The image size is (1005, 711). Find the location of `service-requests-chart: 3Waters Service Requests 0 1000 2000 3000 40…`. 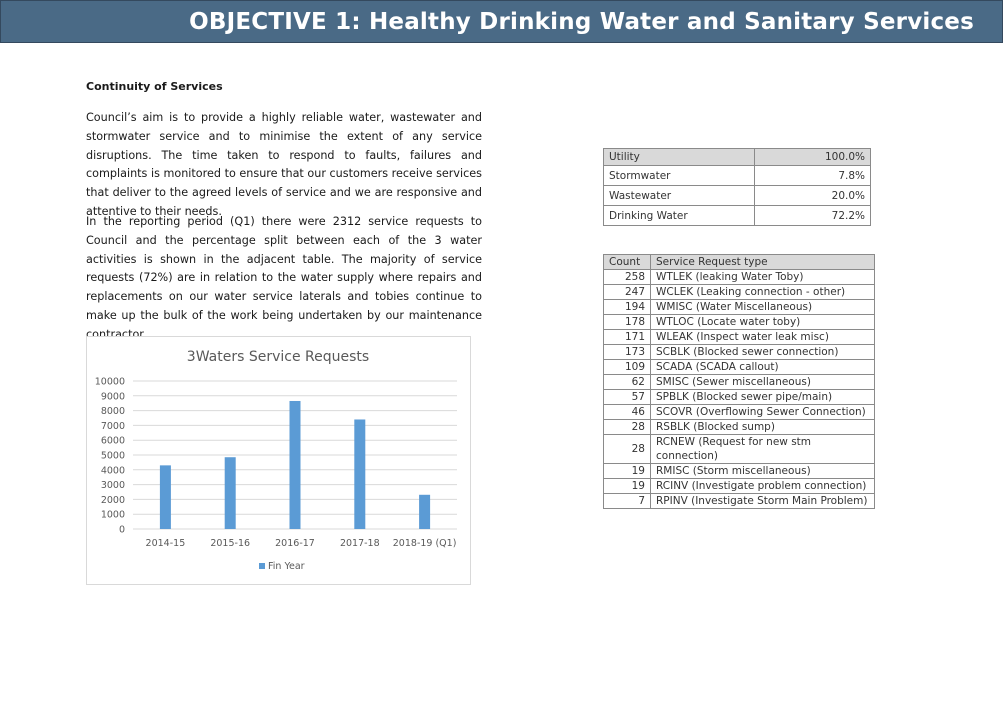

service-requests-chart: 3Waters Service Requests 0 1000 2000 3000 40… is located at coordinates (278, 460).